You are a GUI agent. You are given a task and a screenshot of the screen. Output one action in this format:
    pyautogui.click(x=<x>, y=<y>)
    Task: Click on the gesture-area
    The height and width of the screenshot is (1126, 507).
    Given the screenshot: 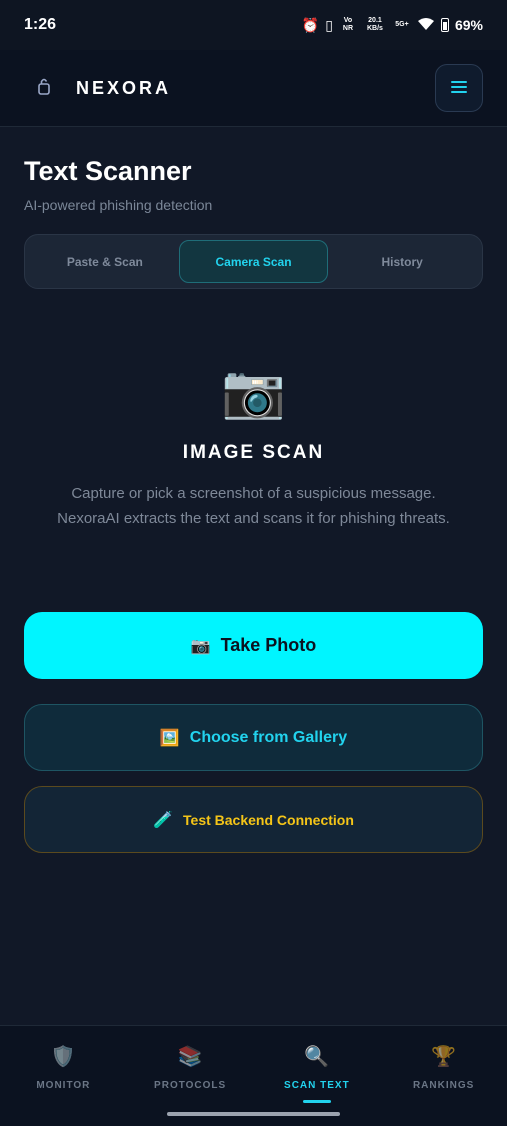 What is the action you would take?
    pyautogui.click(x=253, y=1115)
    